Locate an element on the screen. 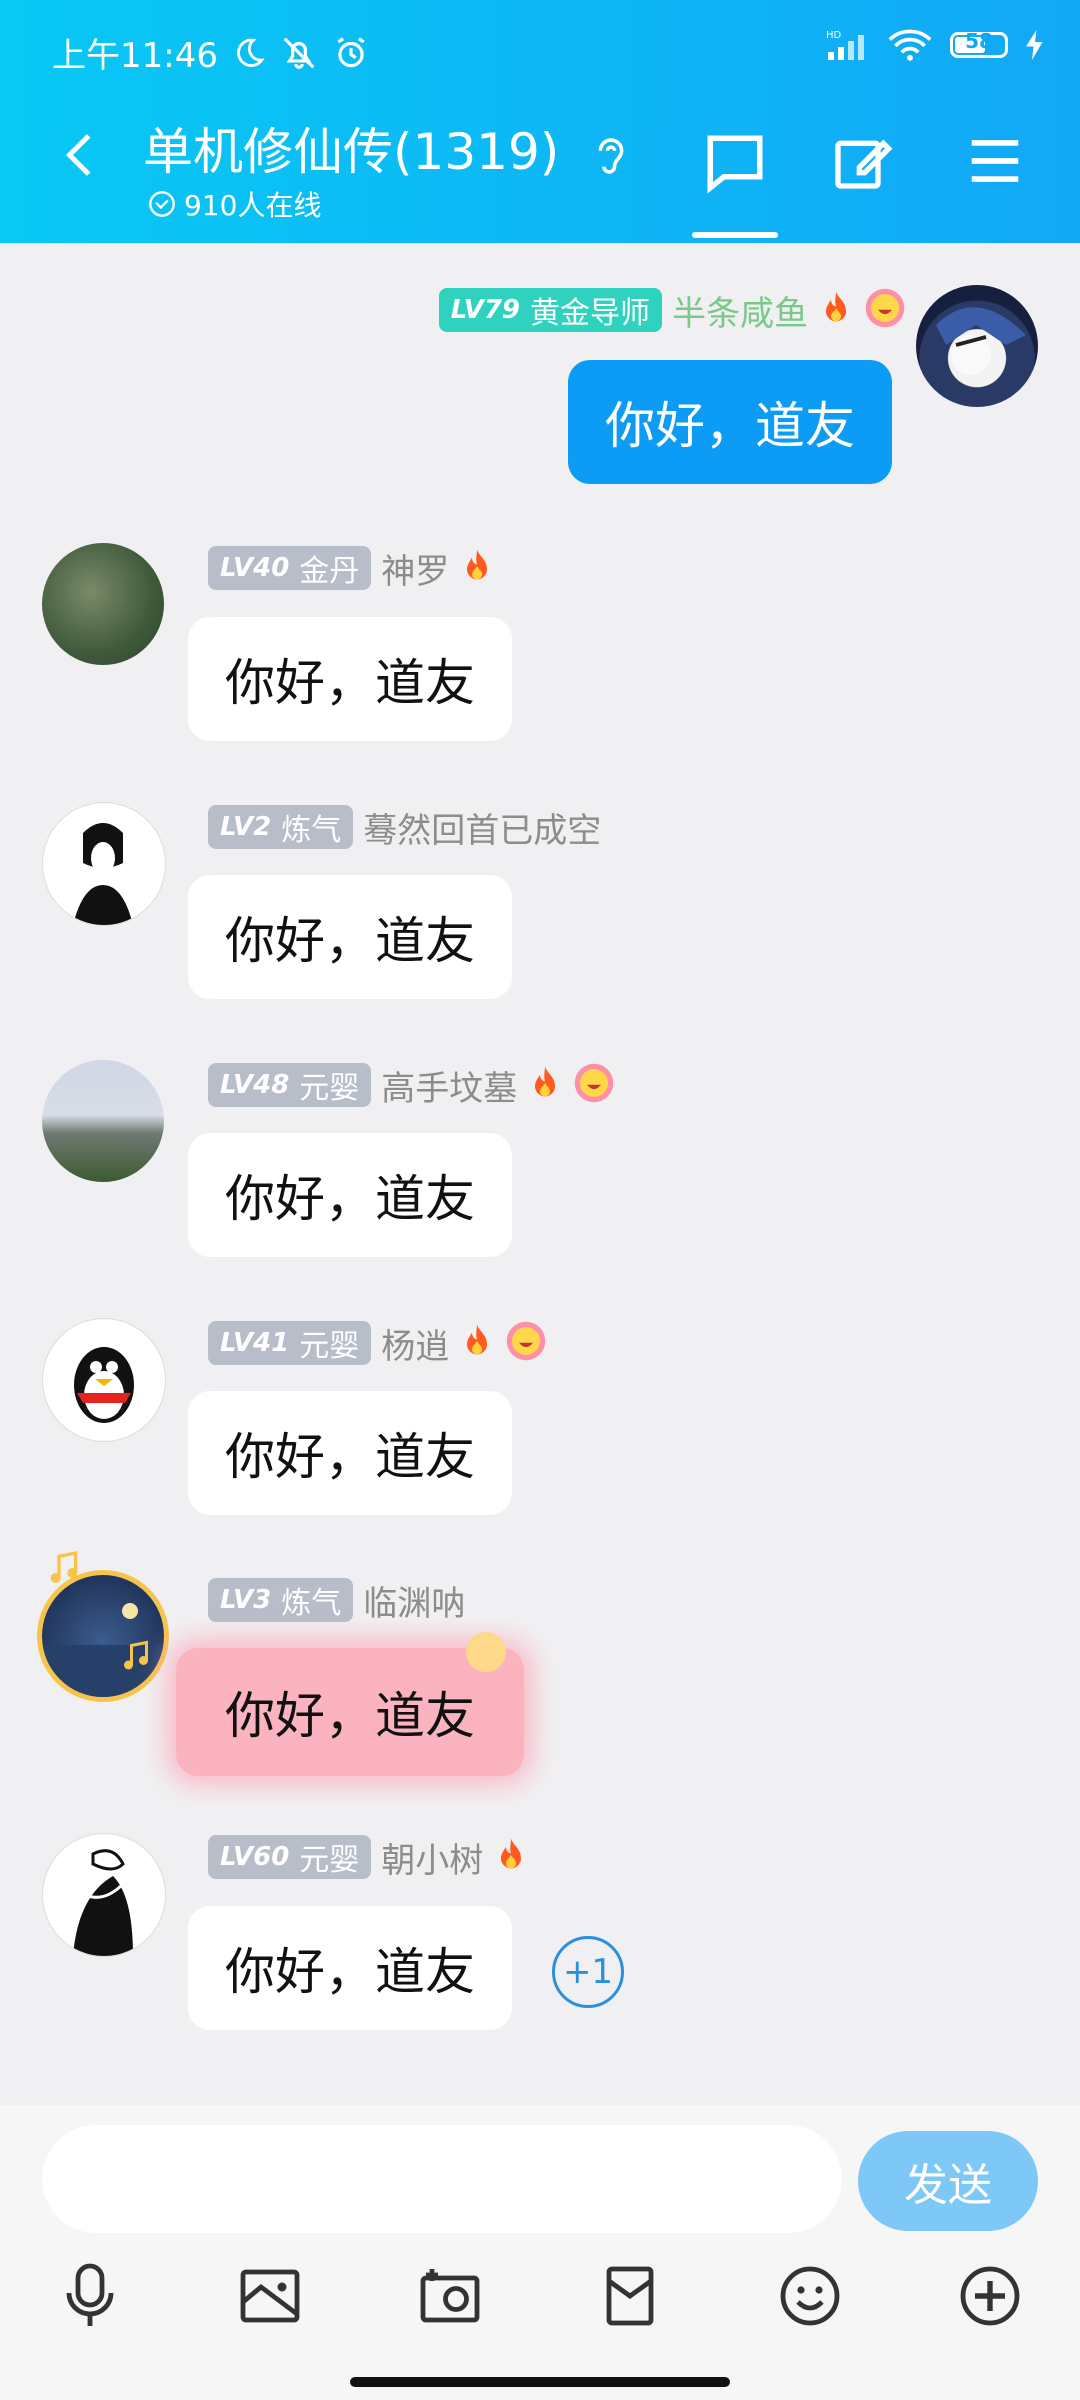  level-badge: LV60 元婴 is located at coordinates (290, 1857).